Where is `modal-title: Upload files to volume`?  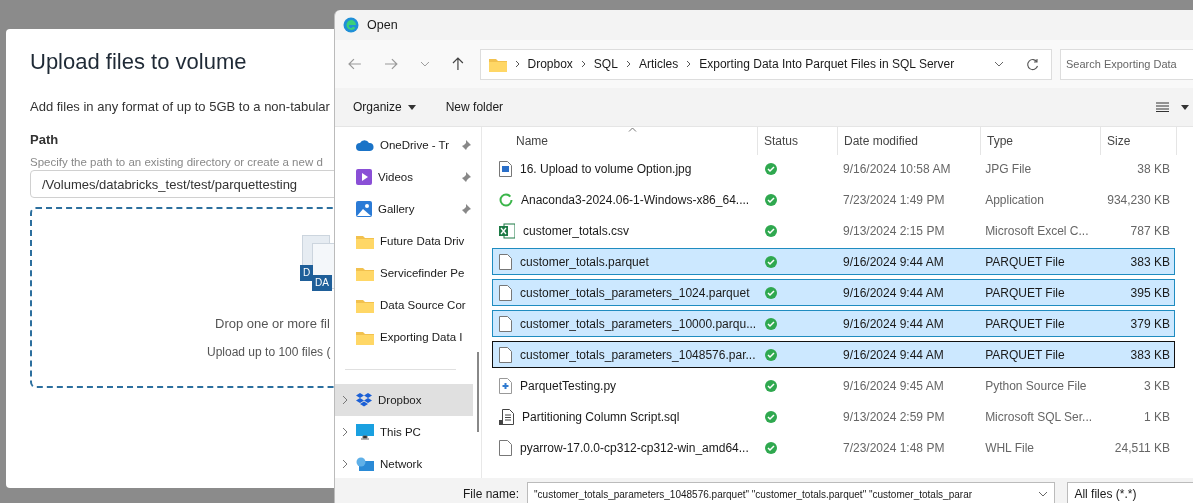
modal-title: Upload files to volume is located at coordinates (139, 62).